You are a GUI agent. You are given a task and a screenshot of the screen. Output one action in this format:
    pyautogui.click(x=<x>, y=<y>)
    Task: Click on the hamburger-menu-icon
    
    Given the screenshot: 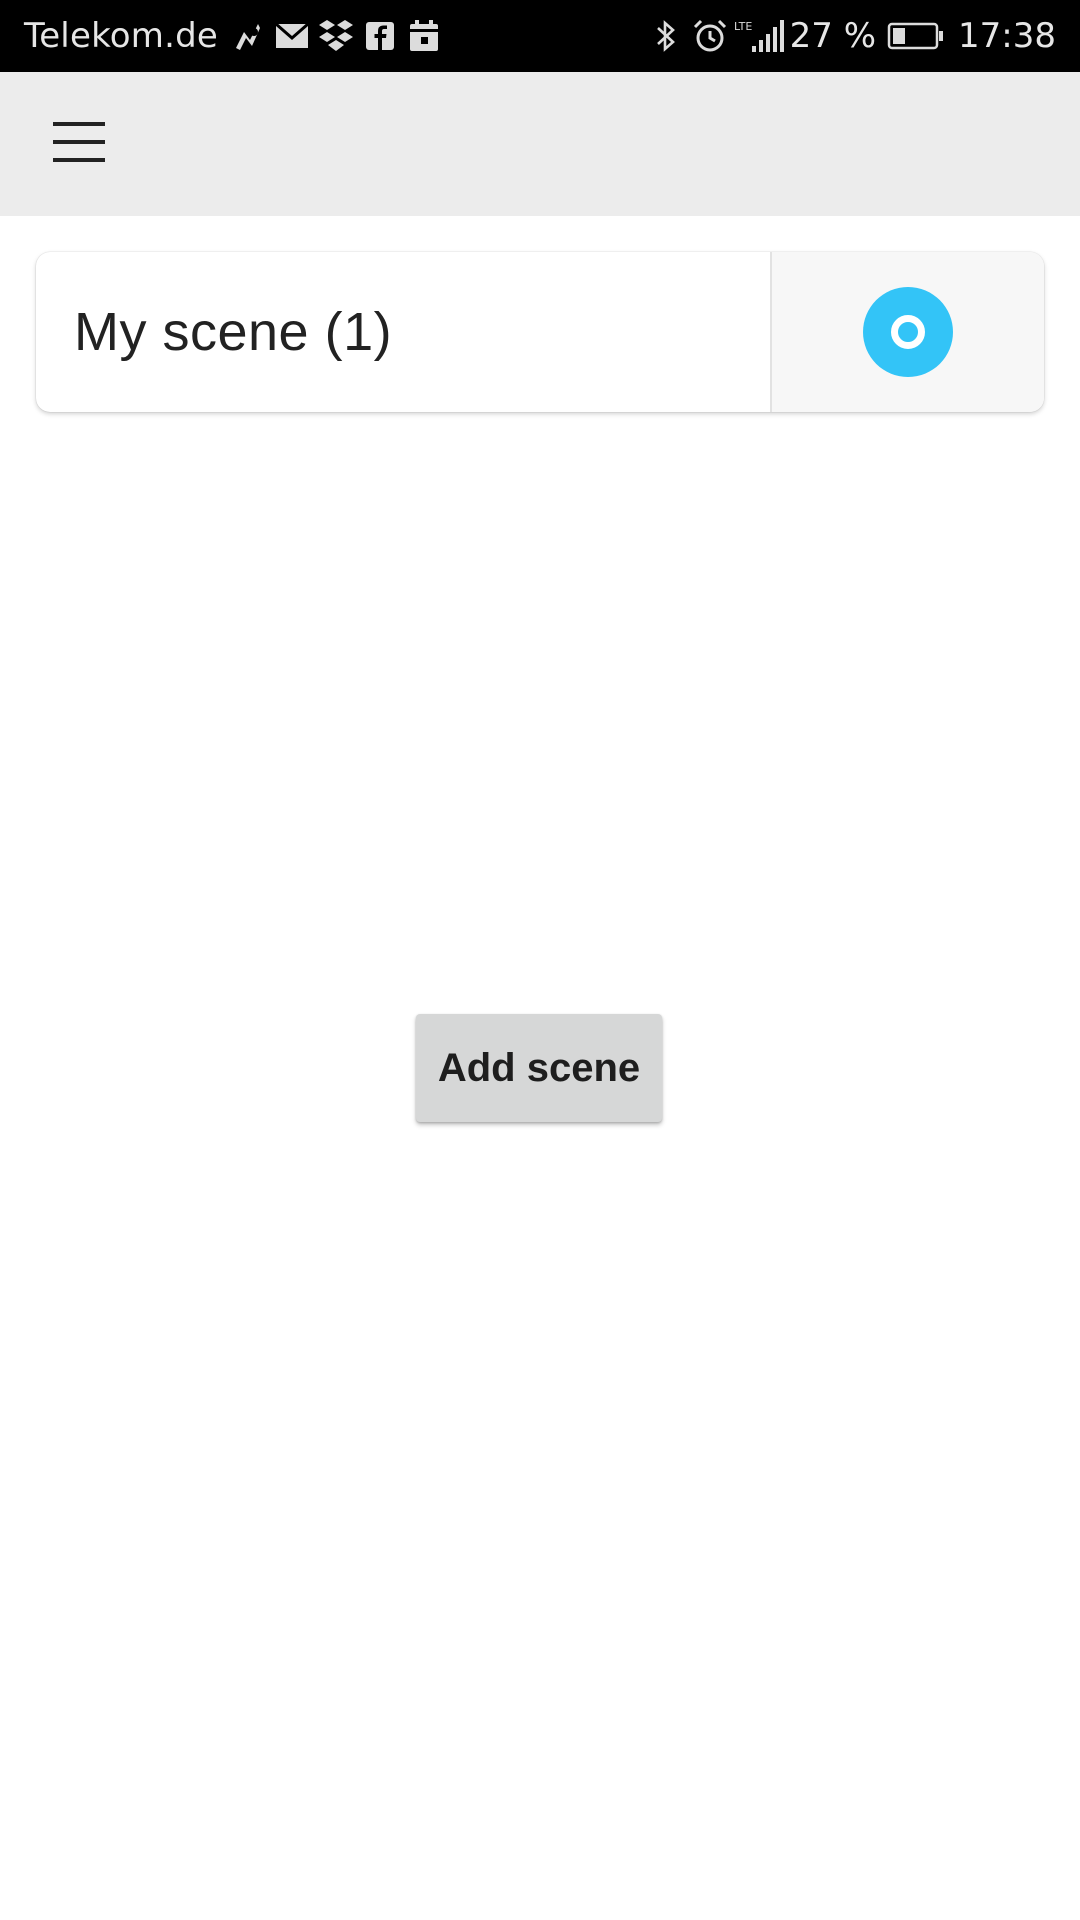 What is the action you would take?
    pyautogui.click(x=79, y=144)
    